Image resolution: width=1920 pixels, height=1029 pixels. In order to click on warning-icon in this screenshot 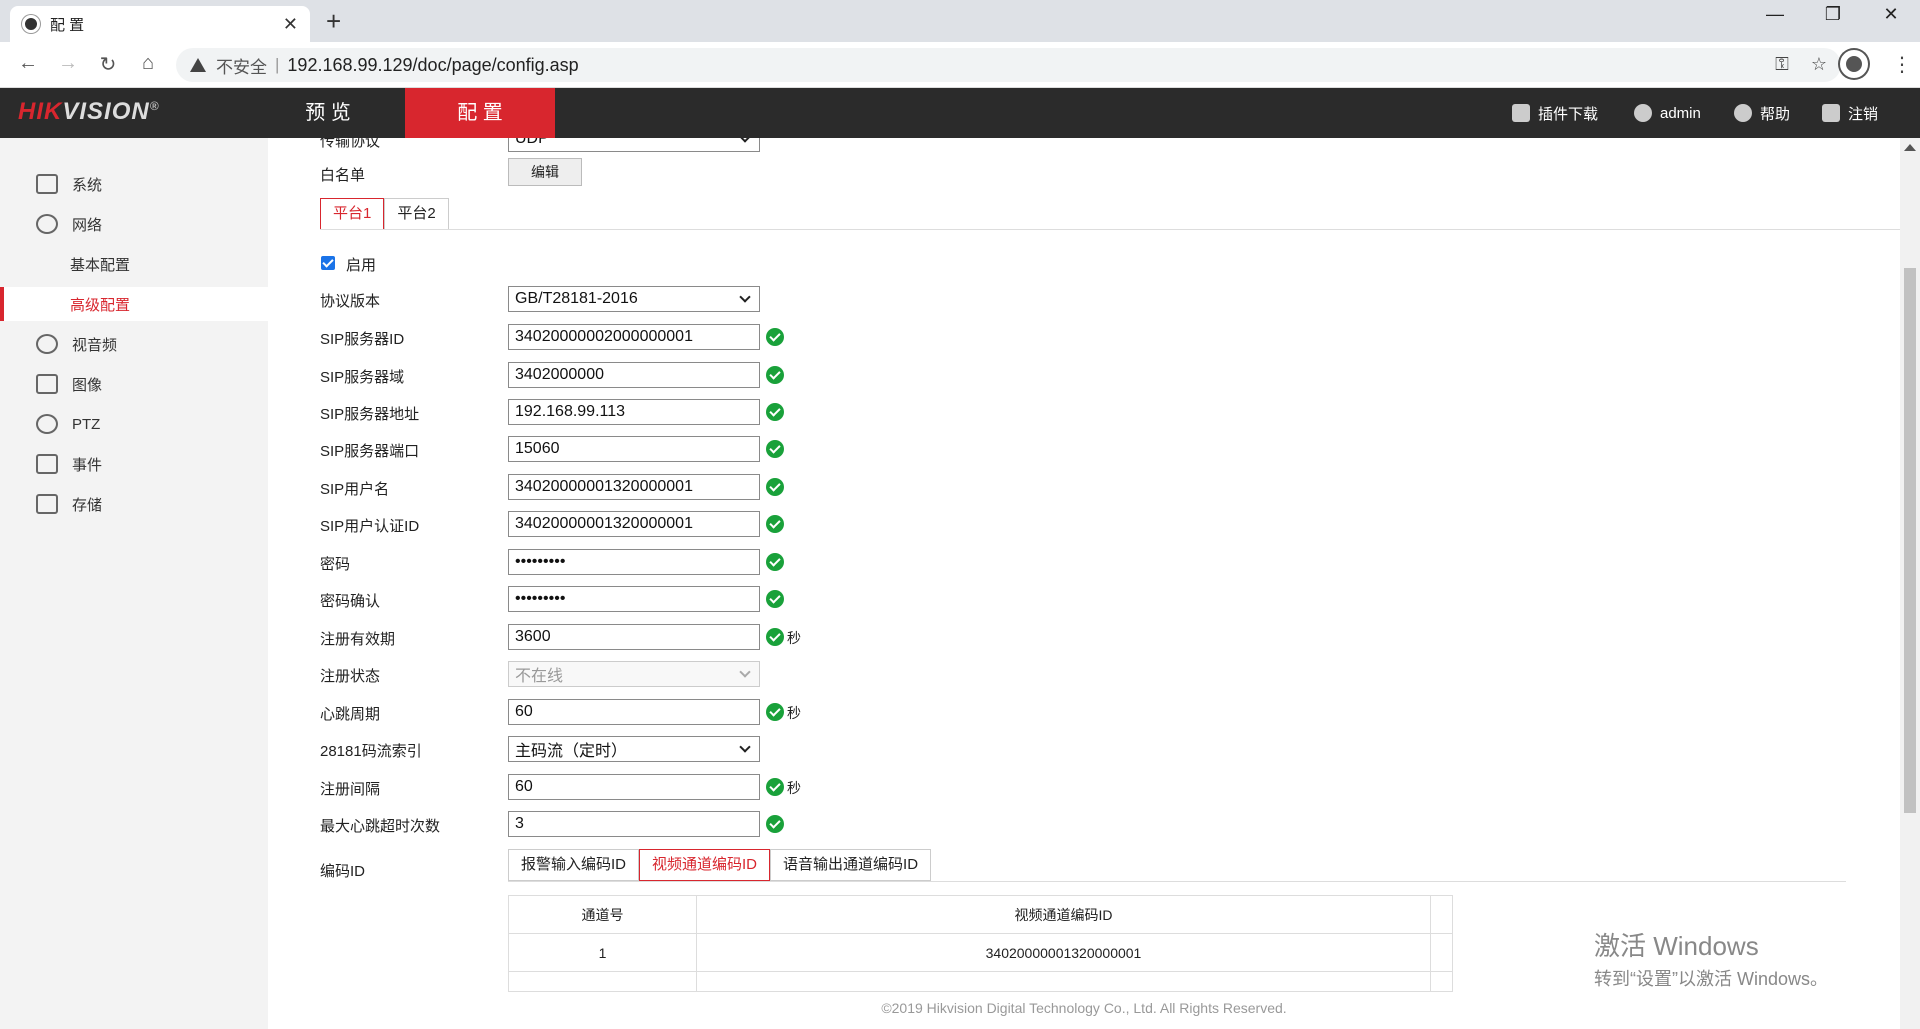, I will do `click(198, 65)`.